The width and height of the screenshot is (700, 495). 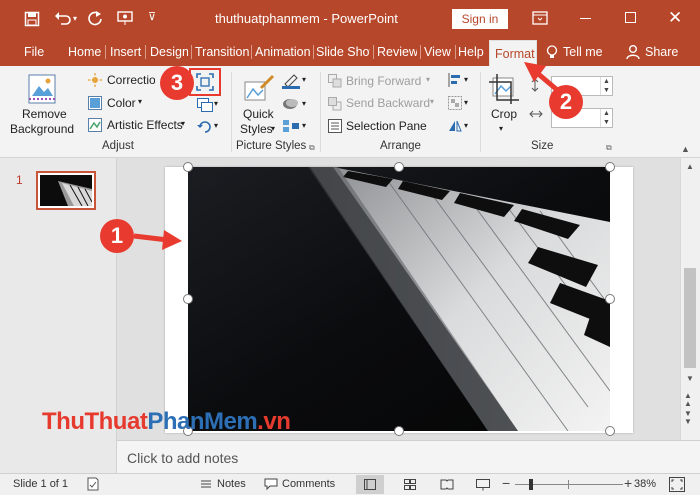 I want to click on resize-handle-top-left, so click(x=188, y=167).